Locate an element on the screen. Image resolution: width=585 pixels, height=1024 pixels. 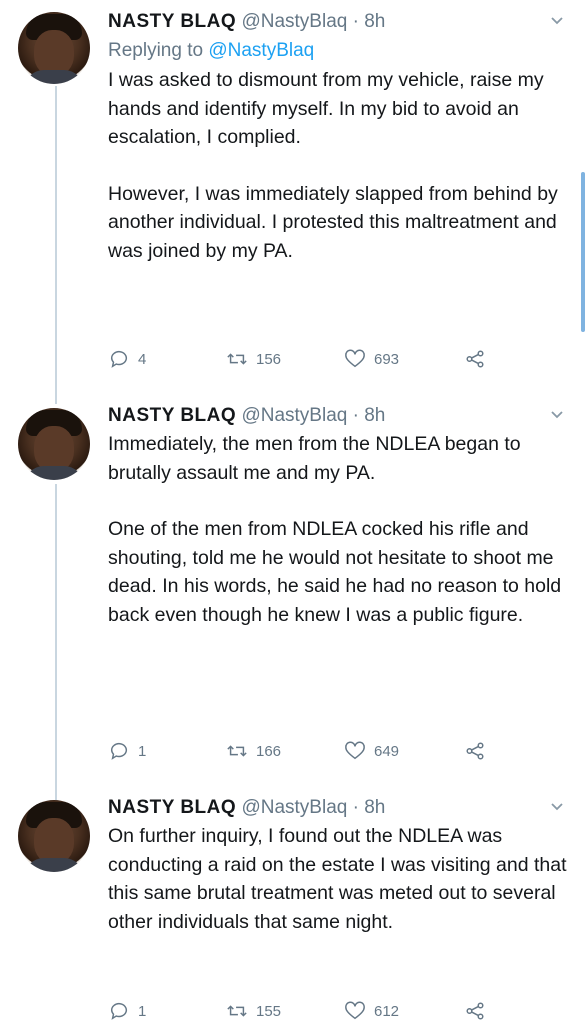
like-button: 693 is located at coordinates (371, 359).